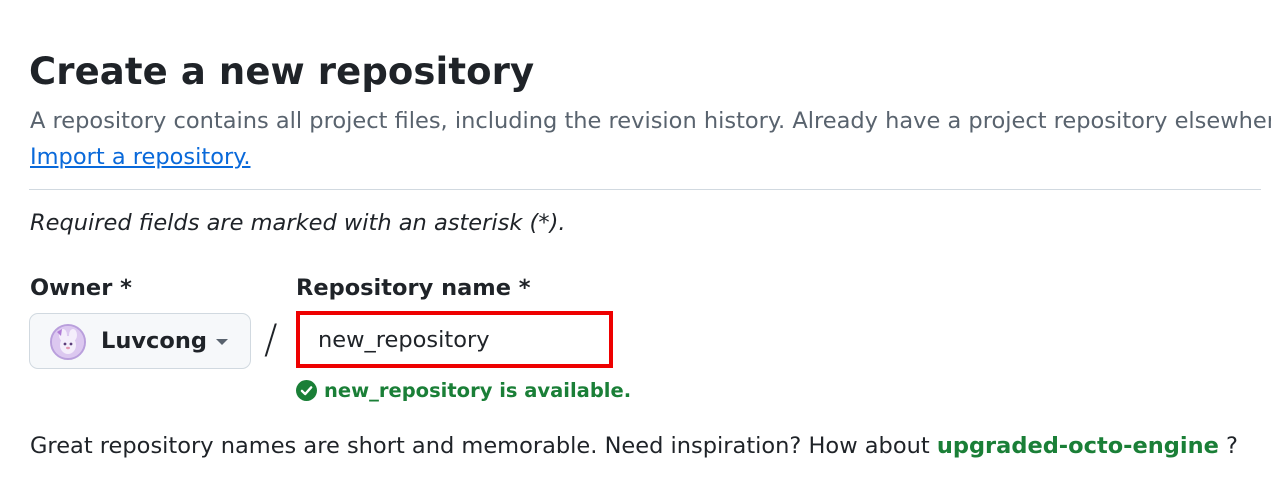  I want to click on suggested-name-link: upgraded-octo-engine, so click(1078, 446).